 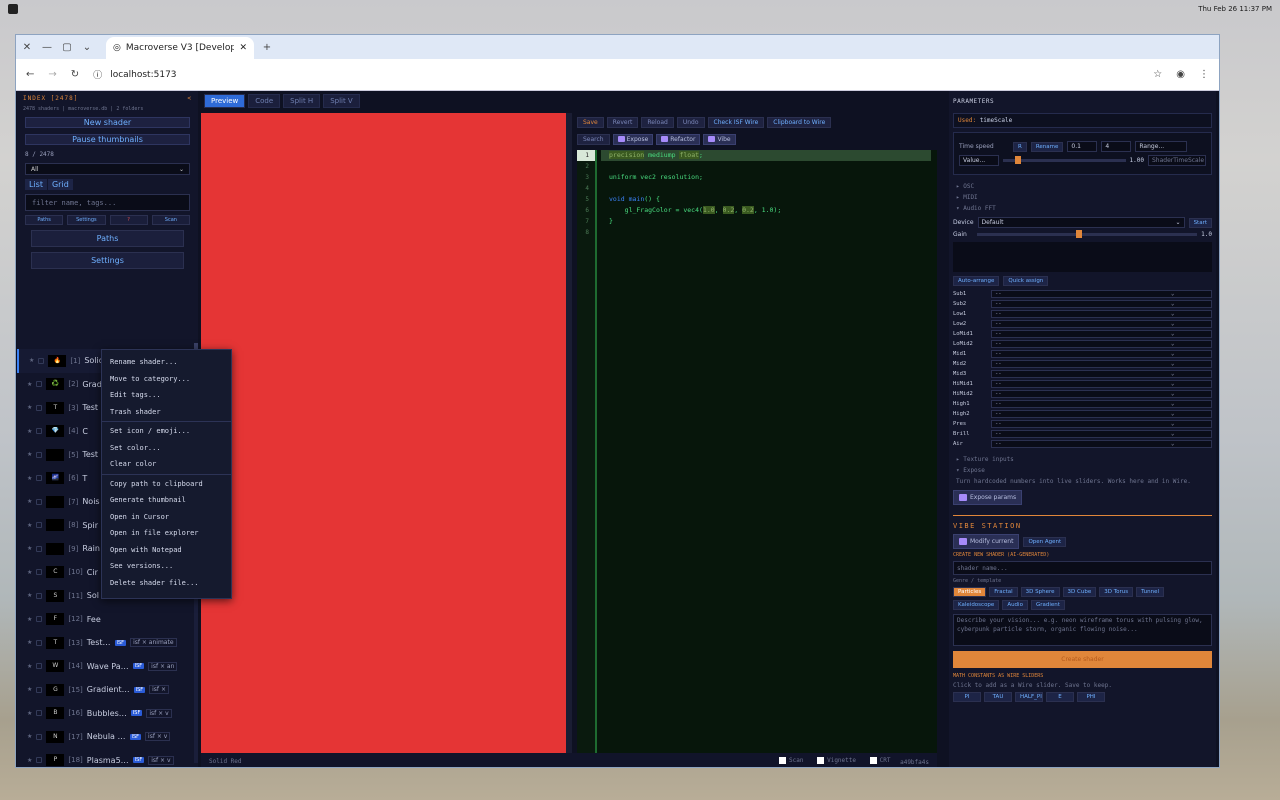 I want to click on new-shader-button: New shader, so click(x=107, y=122).